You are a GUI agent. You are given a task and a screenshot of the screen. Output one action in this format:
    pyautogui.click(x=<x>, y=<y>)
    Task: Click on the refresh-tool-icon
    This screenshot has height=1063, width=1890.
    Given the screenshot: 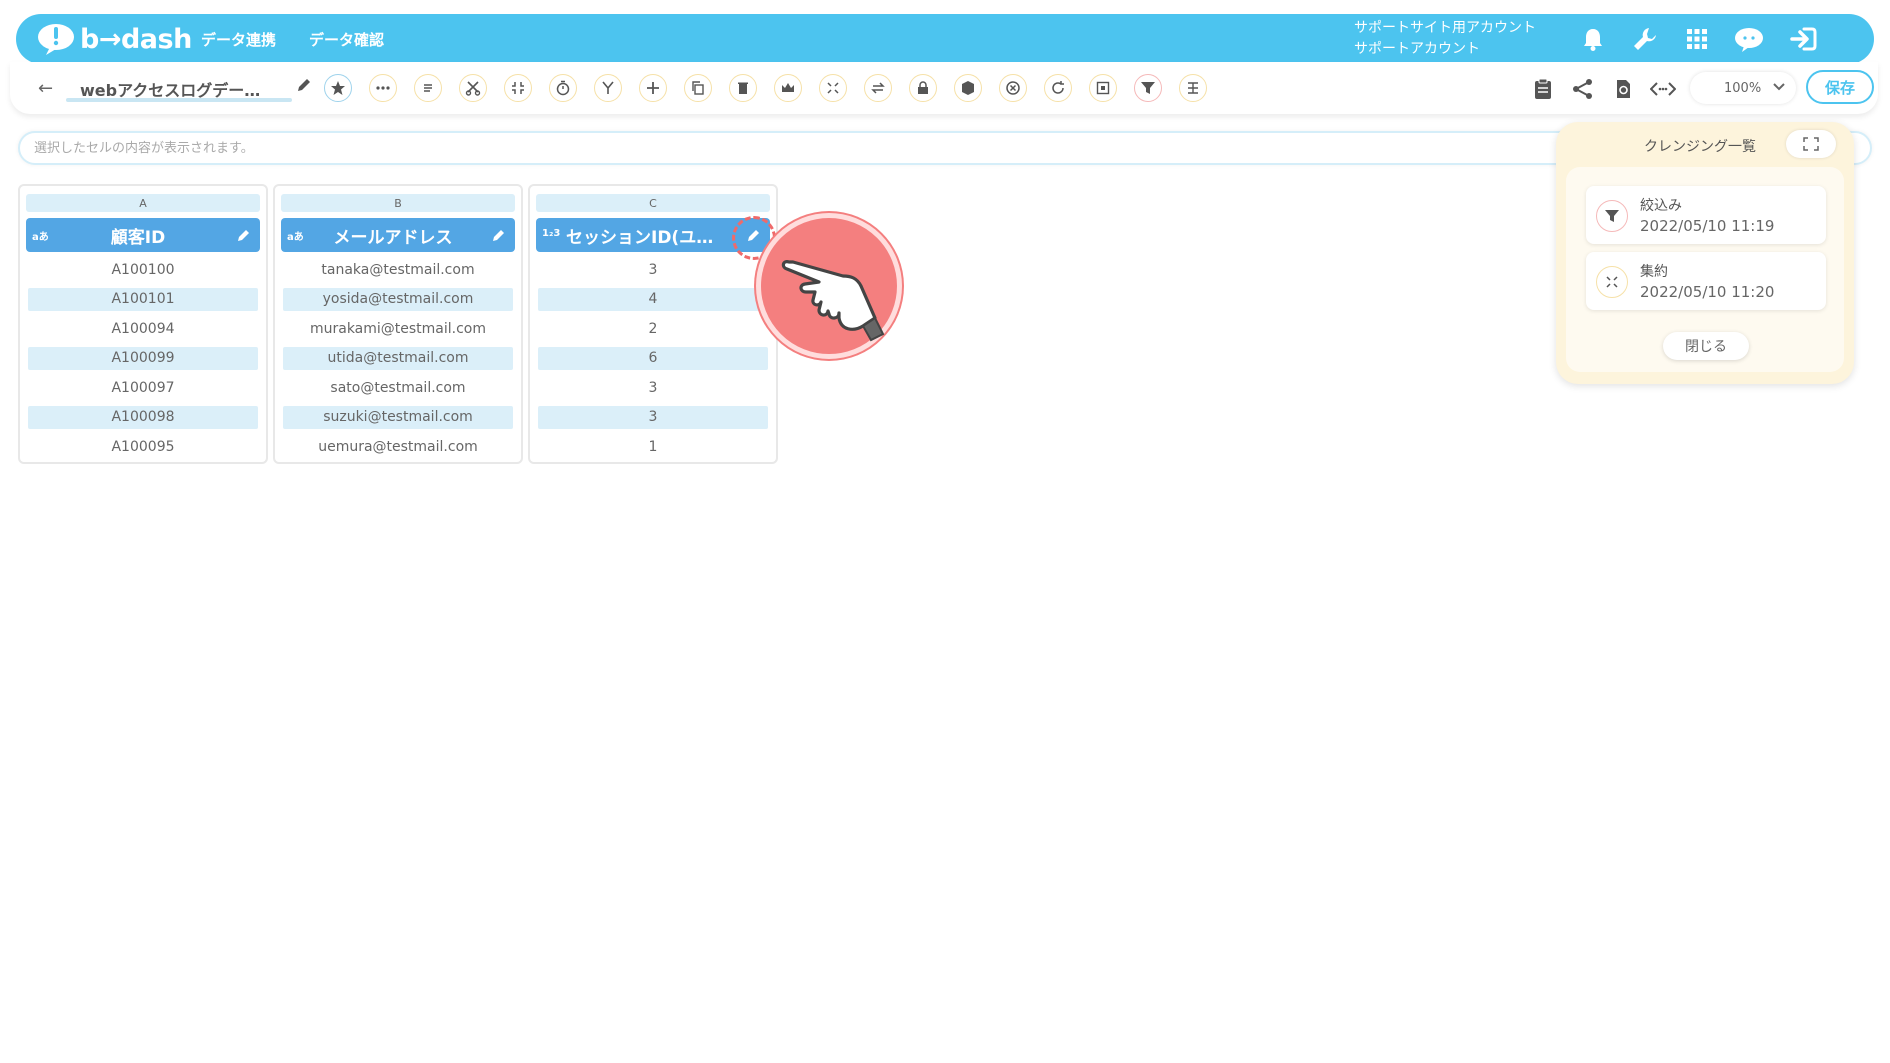 What is the action you would take?
    pyautogui.click(x=1058, y=88)
    